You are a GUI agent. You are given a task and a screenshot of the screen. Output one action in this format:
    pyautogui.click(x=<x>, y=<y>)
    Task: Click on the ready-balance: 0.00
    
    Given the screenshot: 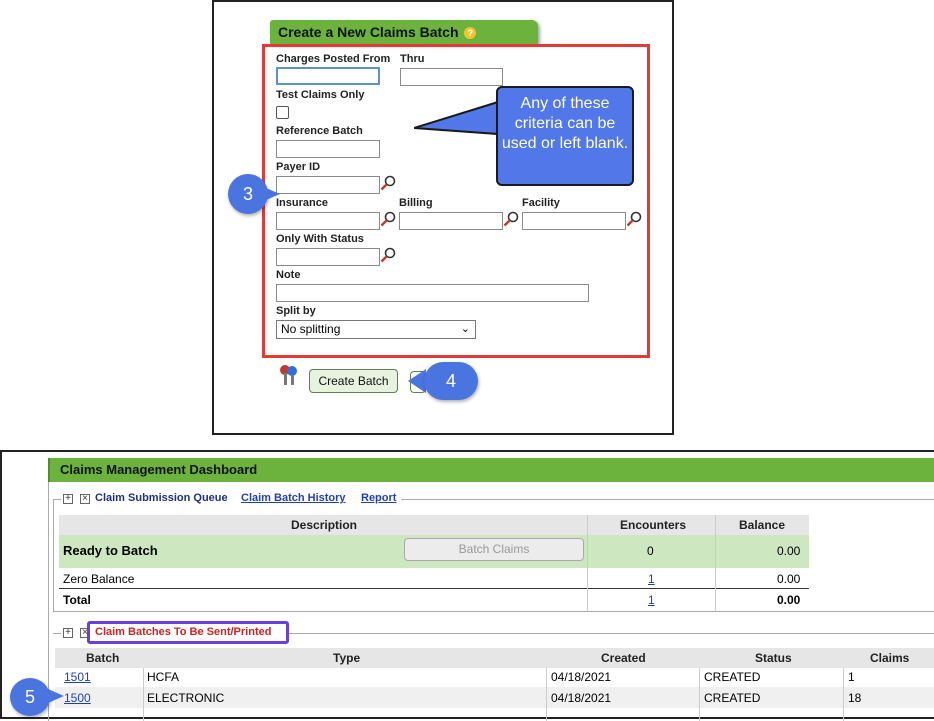 What is the action you would take?
    pyautogui.click(x=789, y=551)
    